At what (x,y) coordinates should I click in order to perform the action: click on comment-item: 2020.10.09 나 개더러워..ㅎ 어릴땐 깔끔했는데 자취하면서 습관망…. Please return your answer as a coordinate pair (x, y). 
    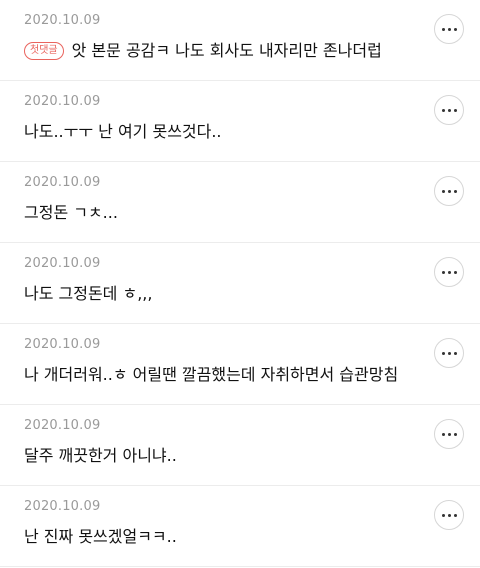
    Looking at the image, I should click on (240, 364).